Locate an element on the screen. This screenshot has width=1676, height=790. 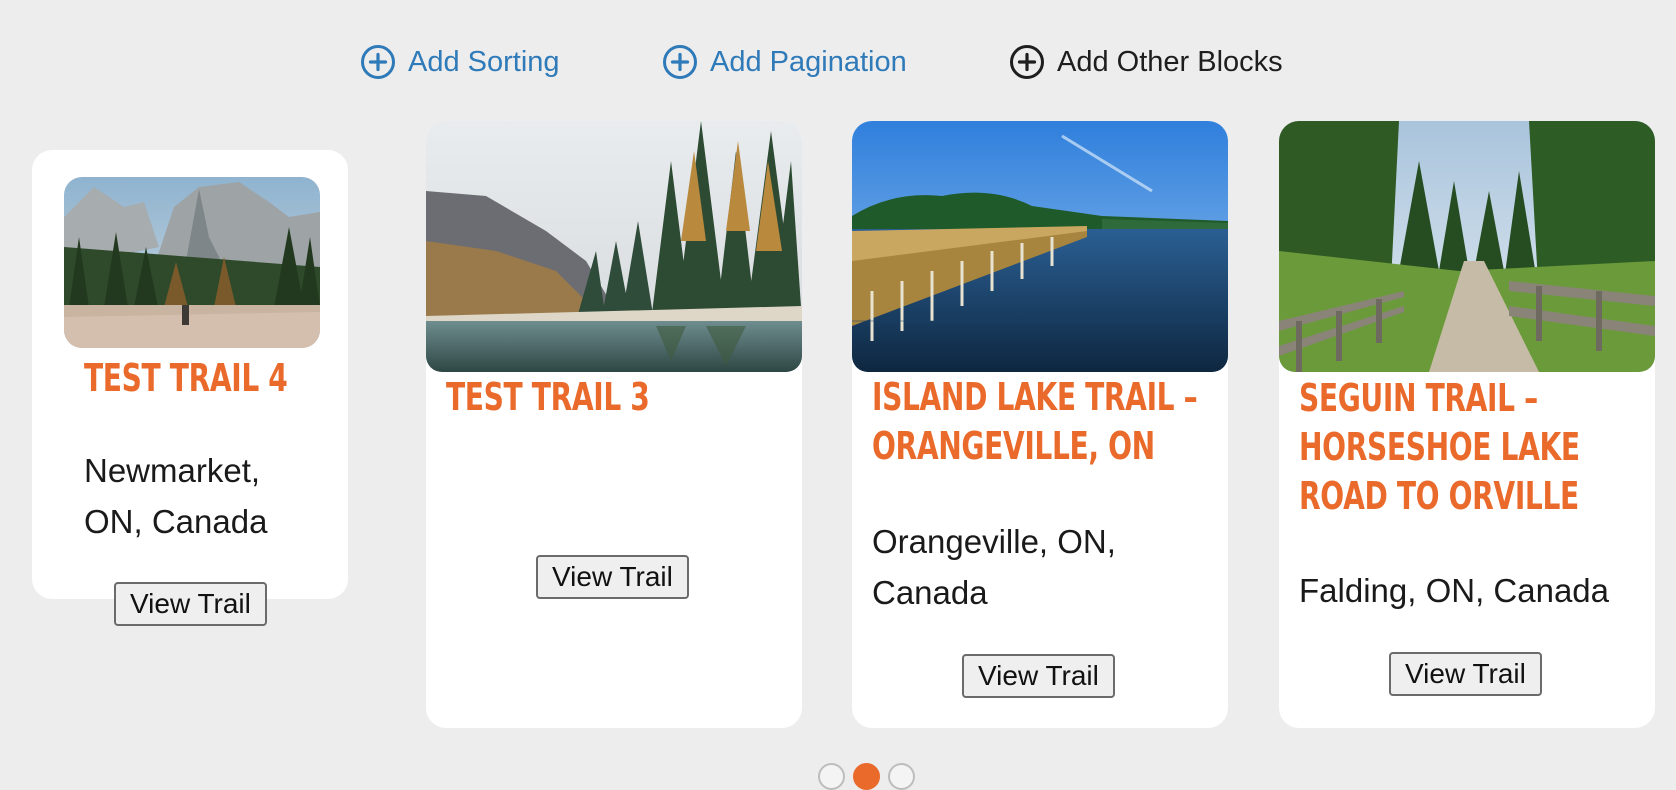
trail-location: Newmarket, ON, Canada is located at coordinates (176, 496).